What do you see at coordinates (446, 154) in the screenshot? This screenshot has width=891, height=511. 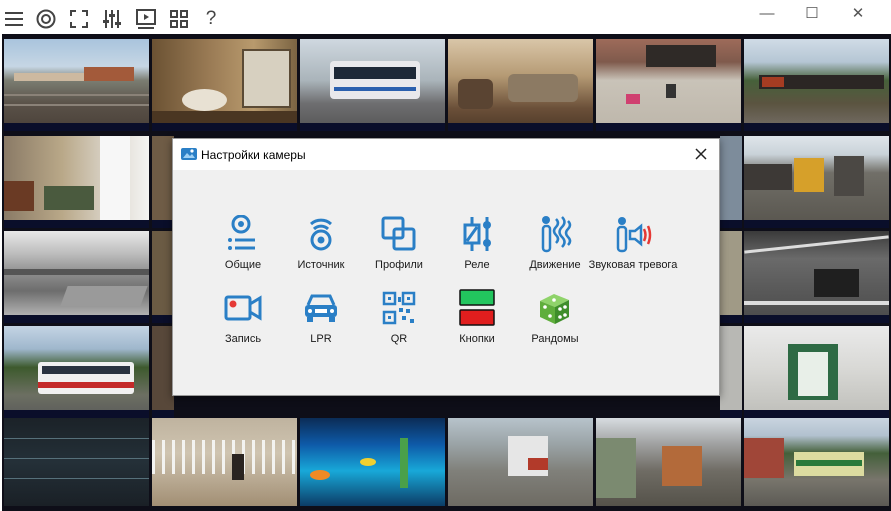 I see `dialog-title-bar: Настройки камеры` at bounding box center [446, 154].